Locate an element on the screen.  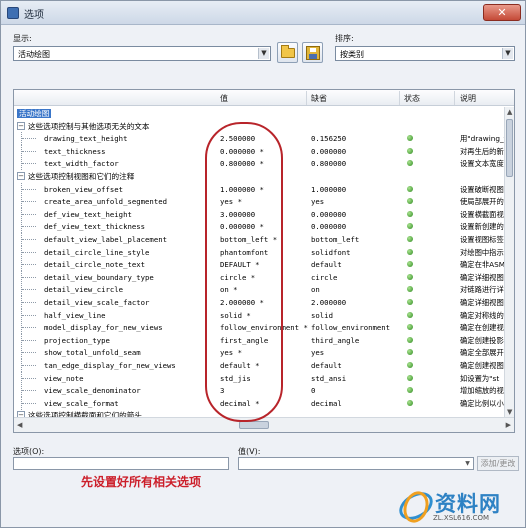
column-header-description: 说明 is located at coordinates (468, 98).